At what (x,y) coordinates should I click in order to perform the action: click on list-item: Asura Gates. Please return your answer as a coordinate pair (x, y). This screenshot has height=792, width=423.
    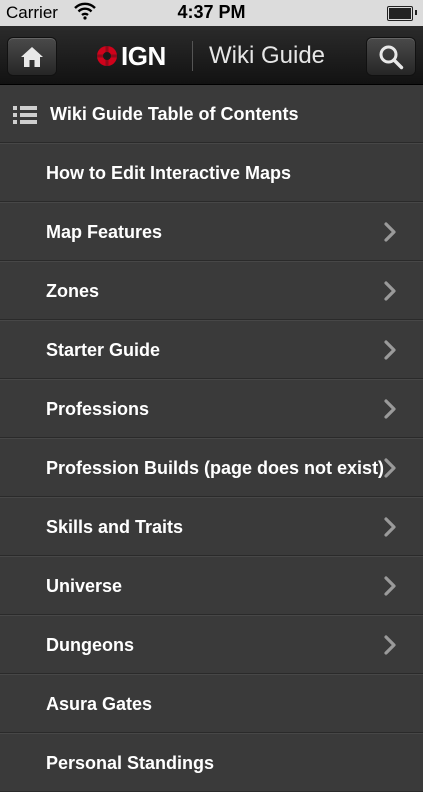
    Looking at the image, I should click on (211, 704).